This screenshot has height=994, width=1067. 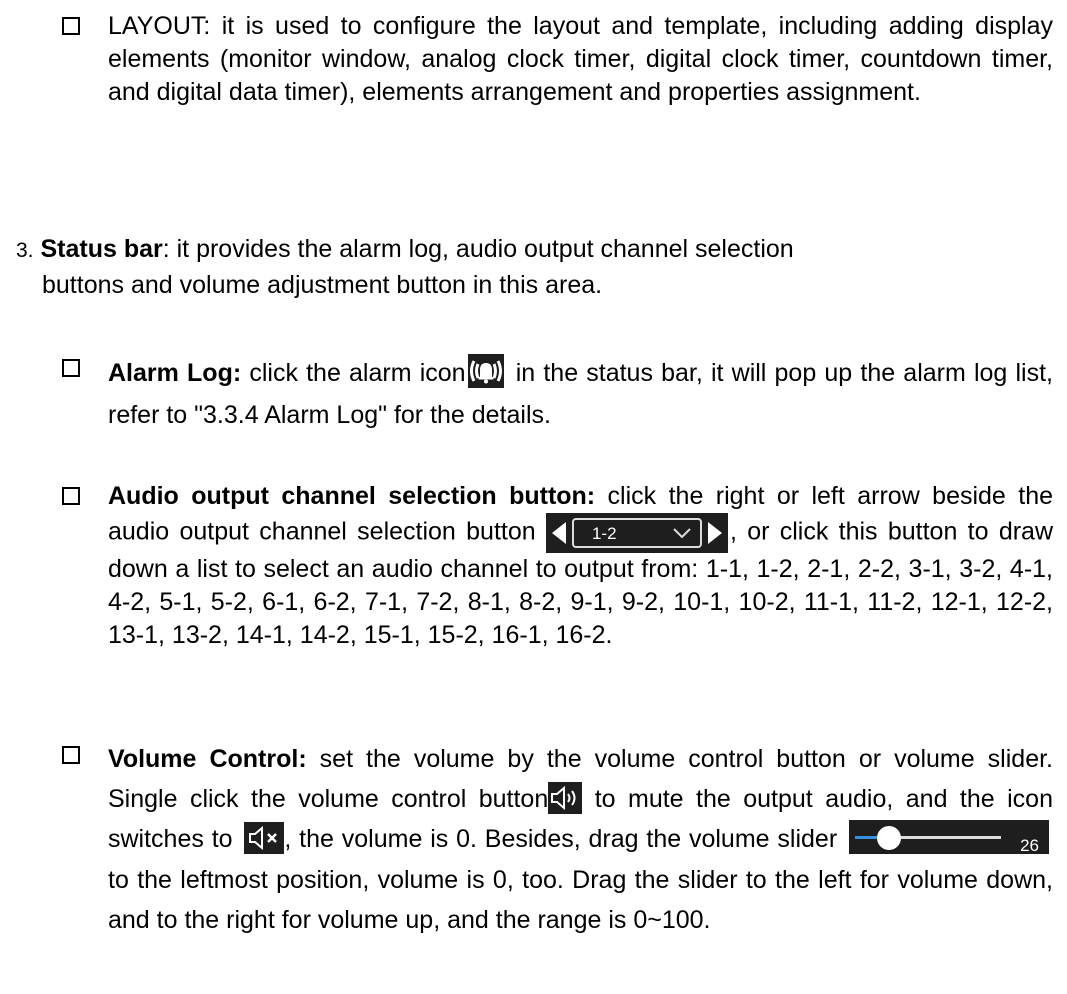 I want to click on audio-channel-title: Audio output channel selection button:, so click(x=352, y=496).